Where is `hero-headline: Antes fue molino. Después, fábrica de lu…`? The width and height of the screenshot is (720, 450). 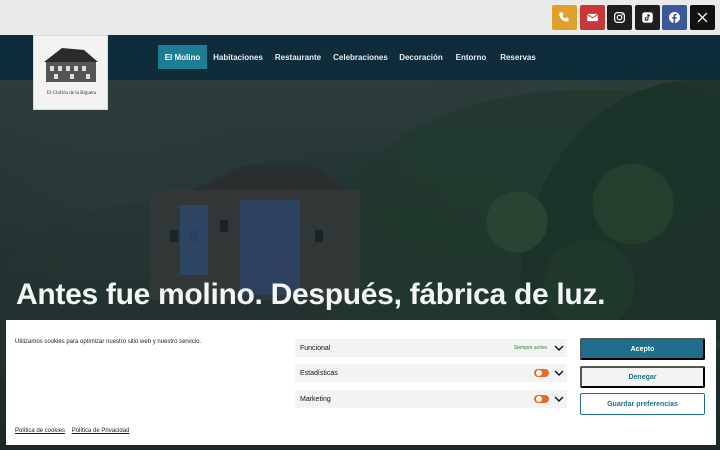
hero-headline: Antes fue molino. Después, fábrica de lu… is located at coordinates (311, 294).